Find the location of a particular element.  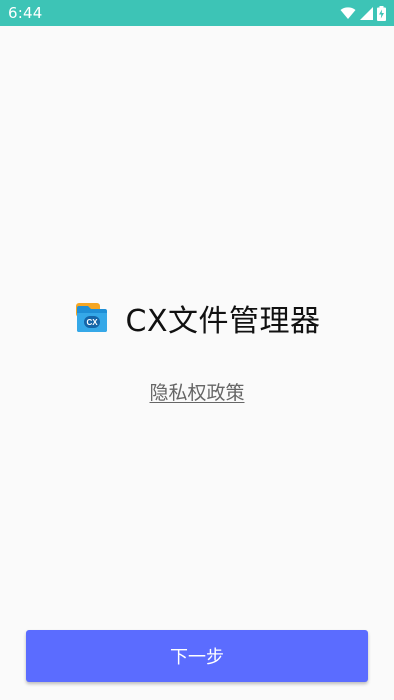

status-time: 6:44 is located at coordinates (25, 13).